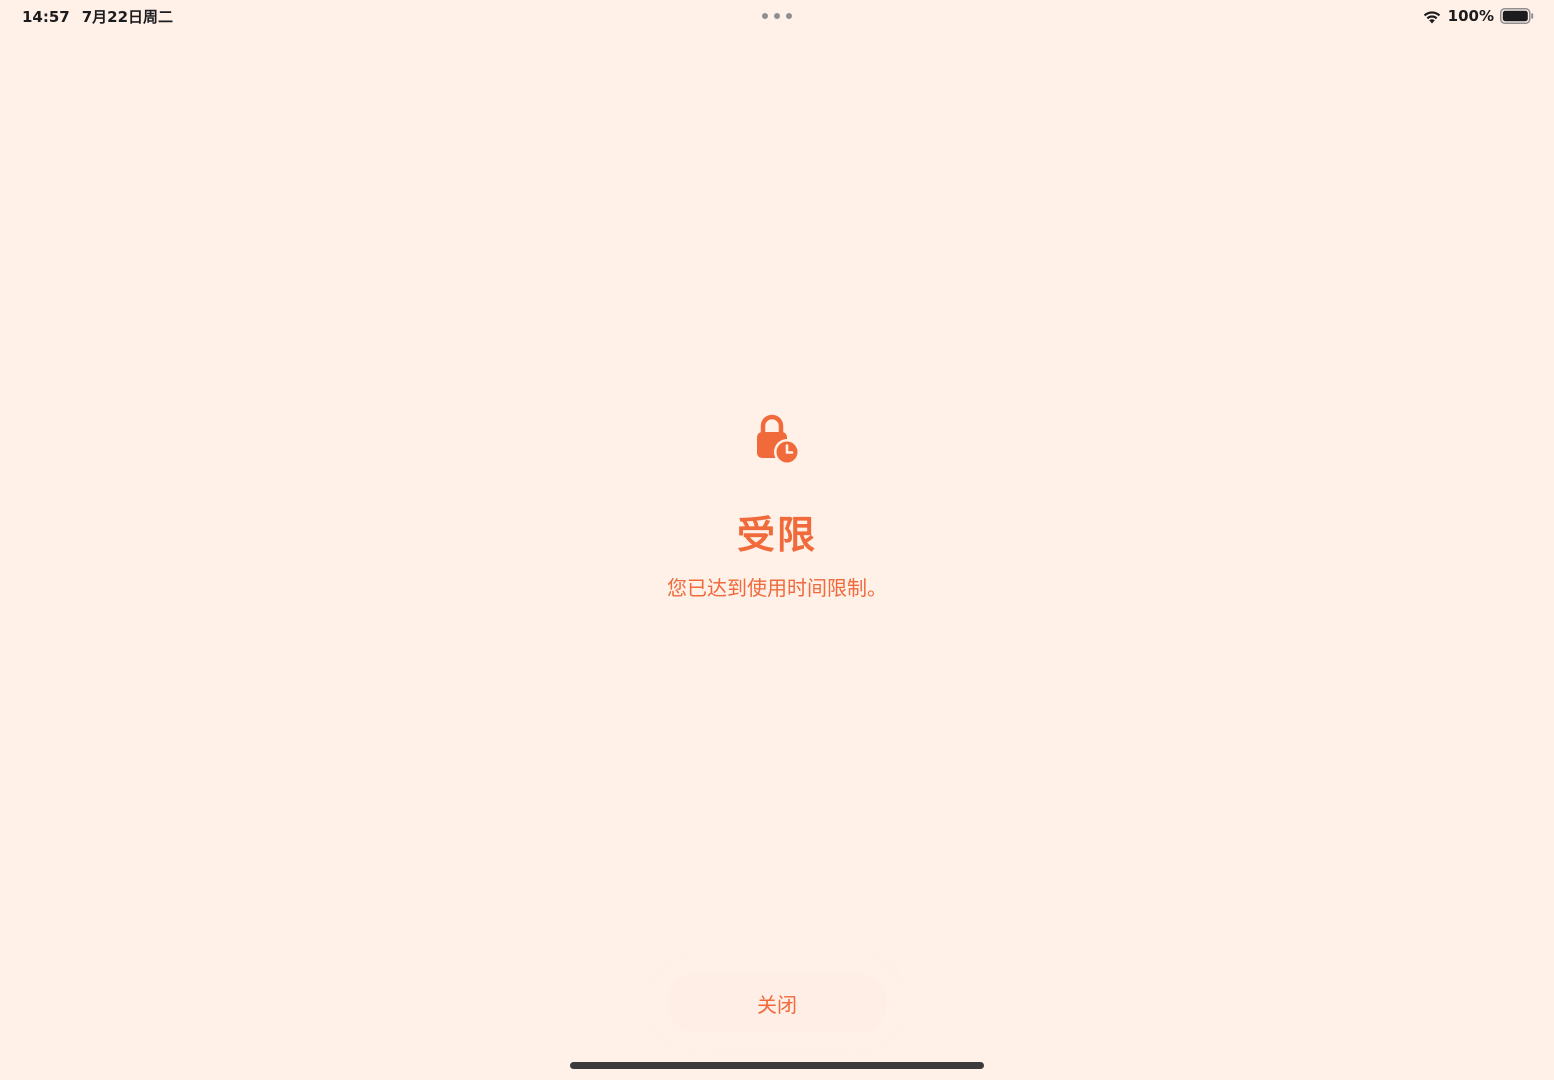  What do you see at coordinates (46, 17) in the screenshot?
I see `status-time: 14:57` at bounding box center [46, 17].